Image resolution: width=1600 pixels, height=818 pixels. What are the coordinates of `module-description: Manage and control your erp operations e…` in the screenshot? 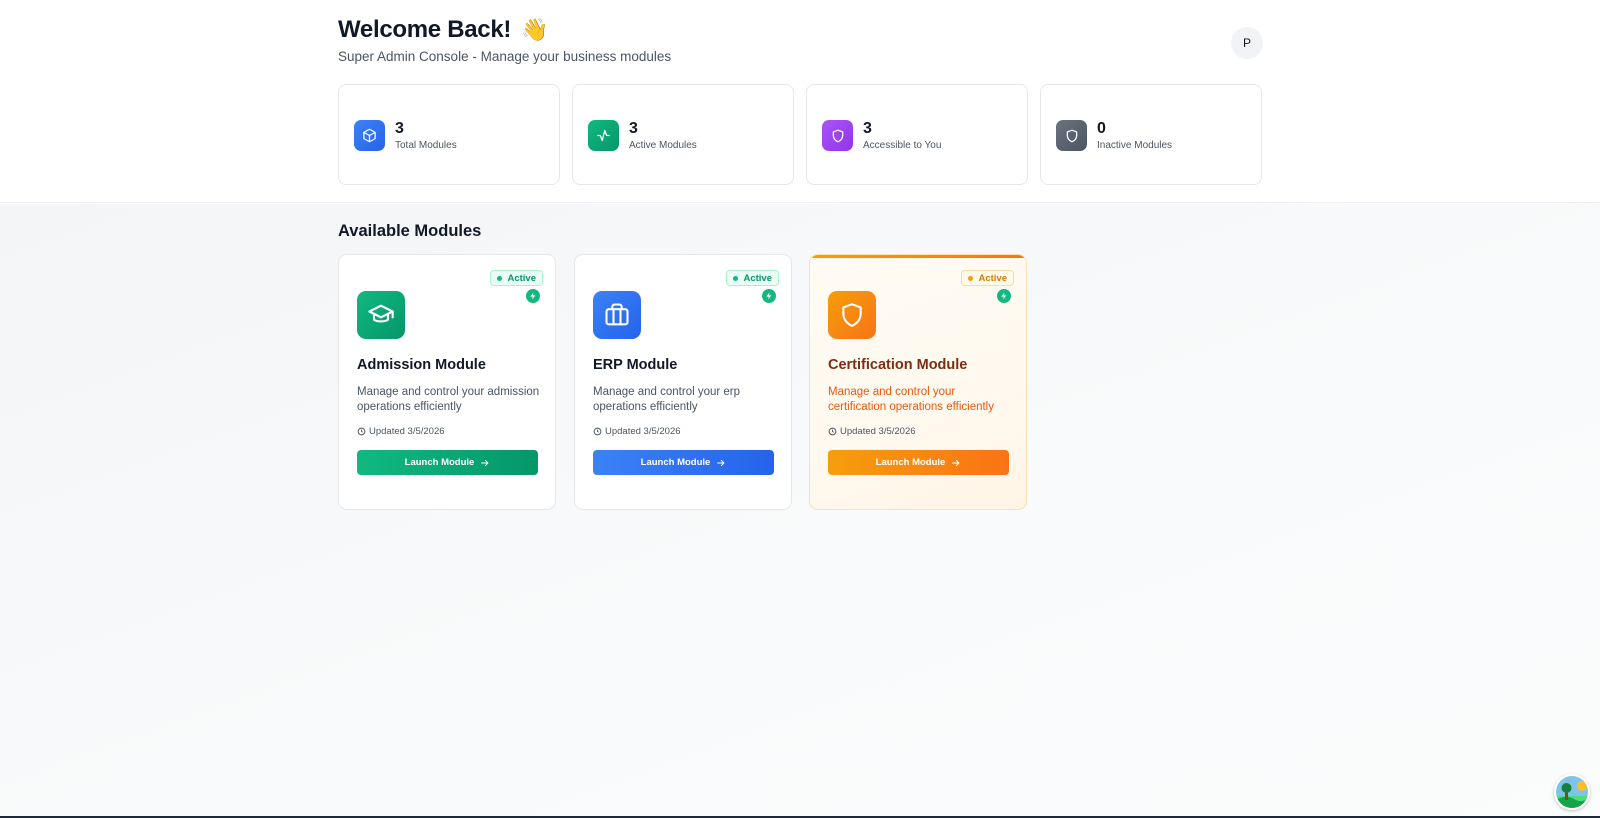 It's located at (667, 399).